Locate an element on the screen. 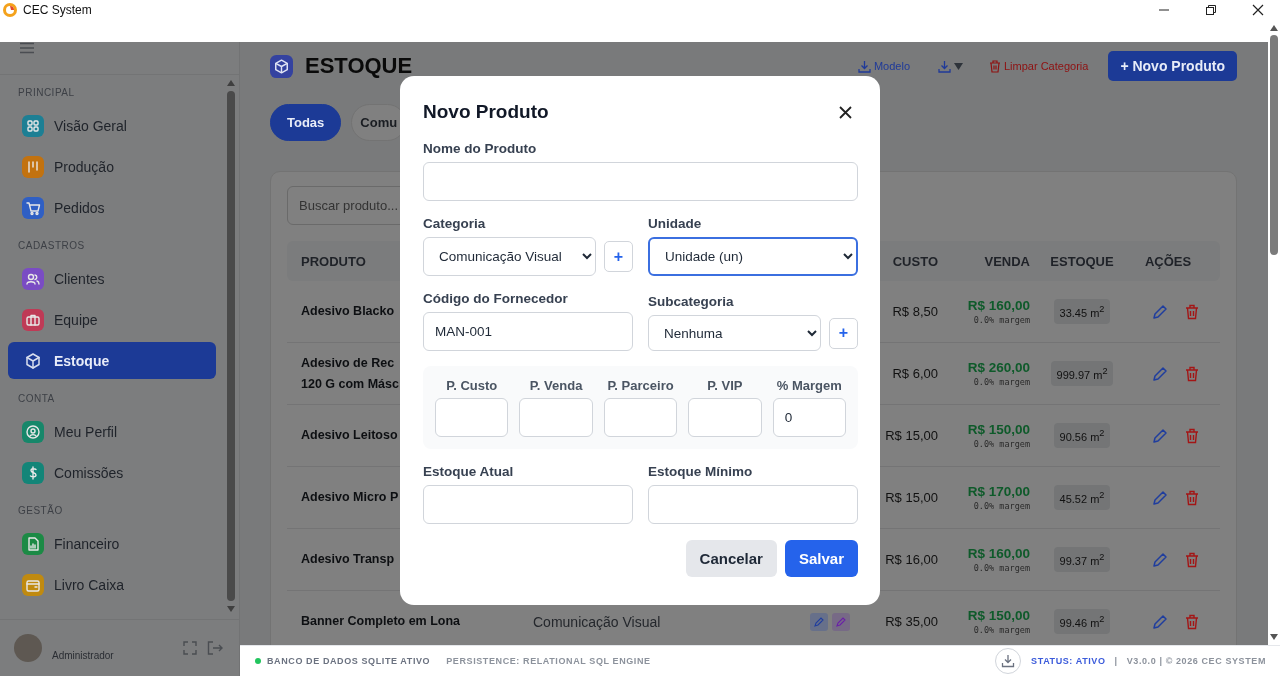  dialog-title: Novo Produto is located at coordinates (486, 112).